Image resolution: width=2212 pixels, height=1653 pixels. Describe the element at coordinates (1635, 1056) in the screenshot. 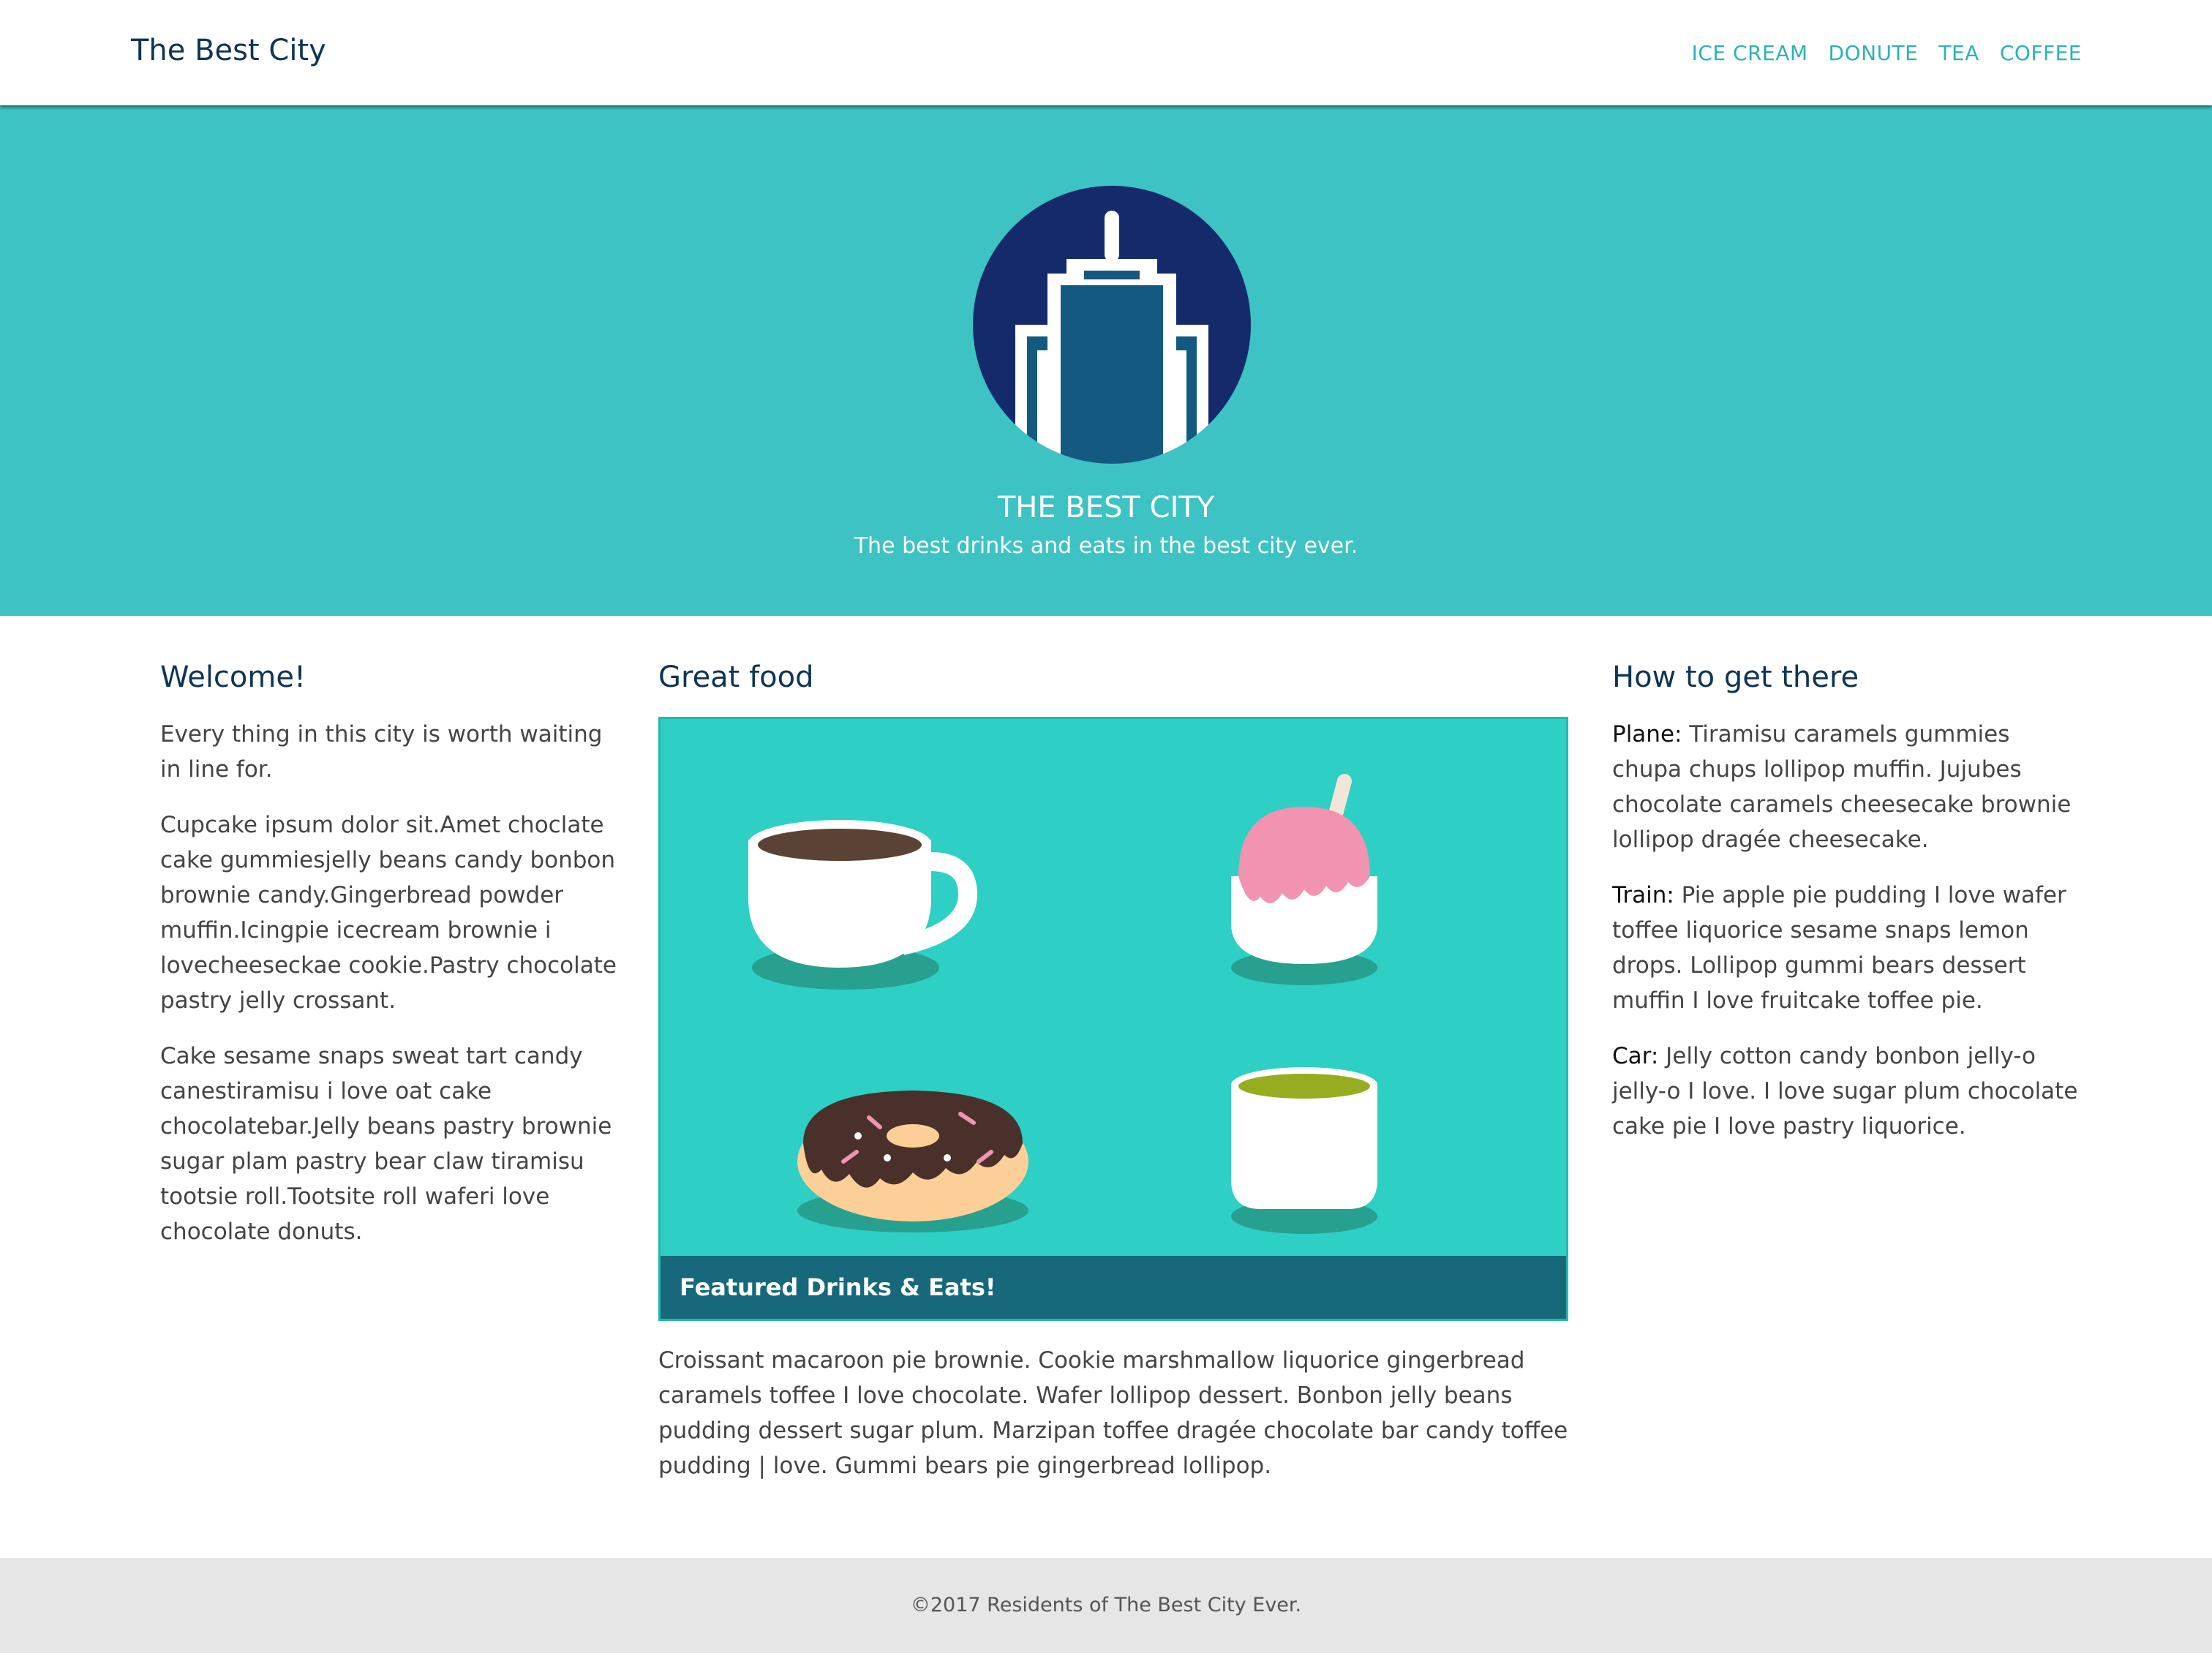

I see `car-label: Car:` at that location.